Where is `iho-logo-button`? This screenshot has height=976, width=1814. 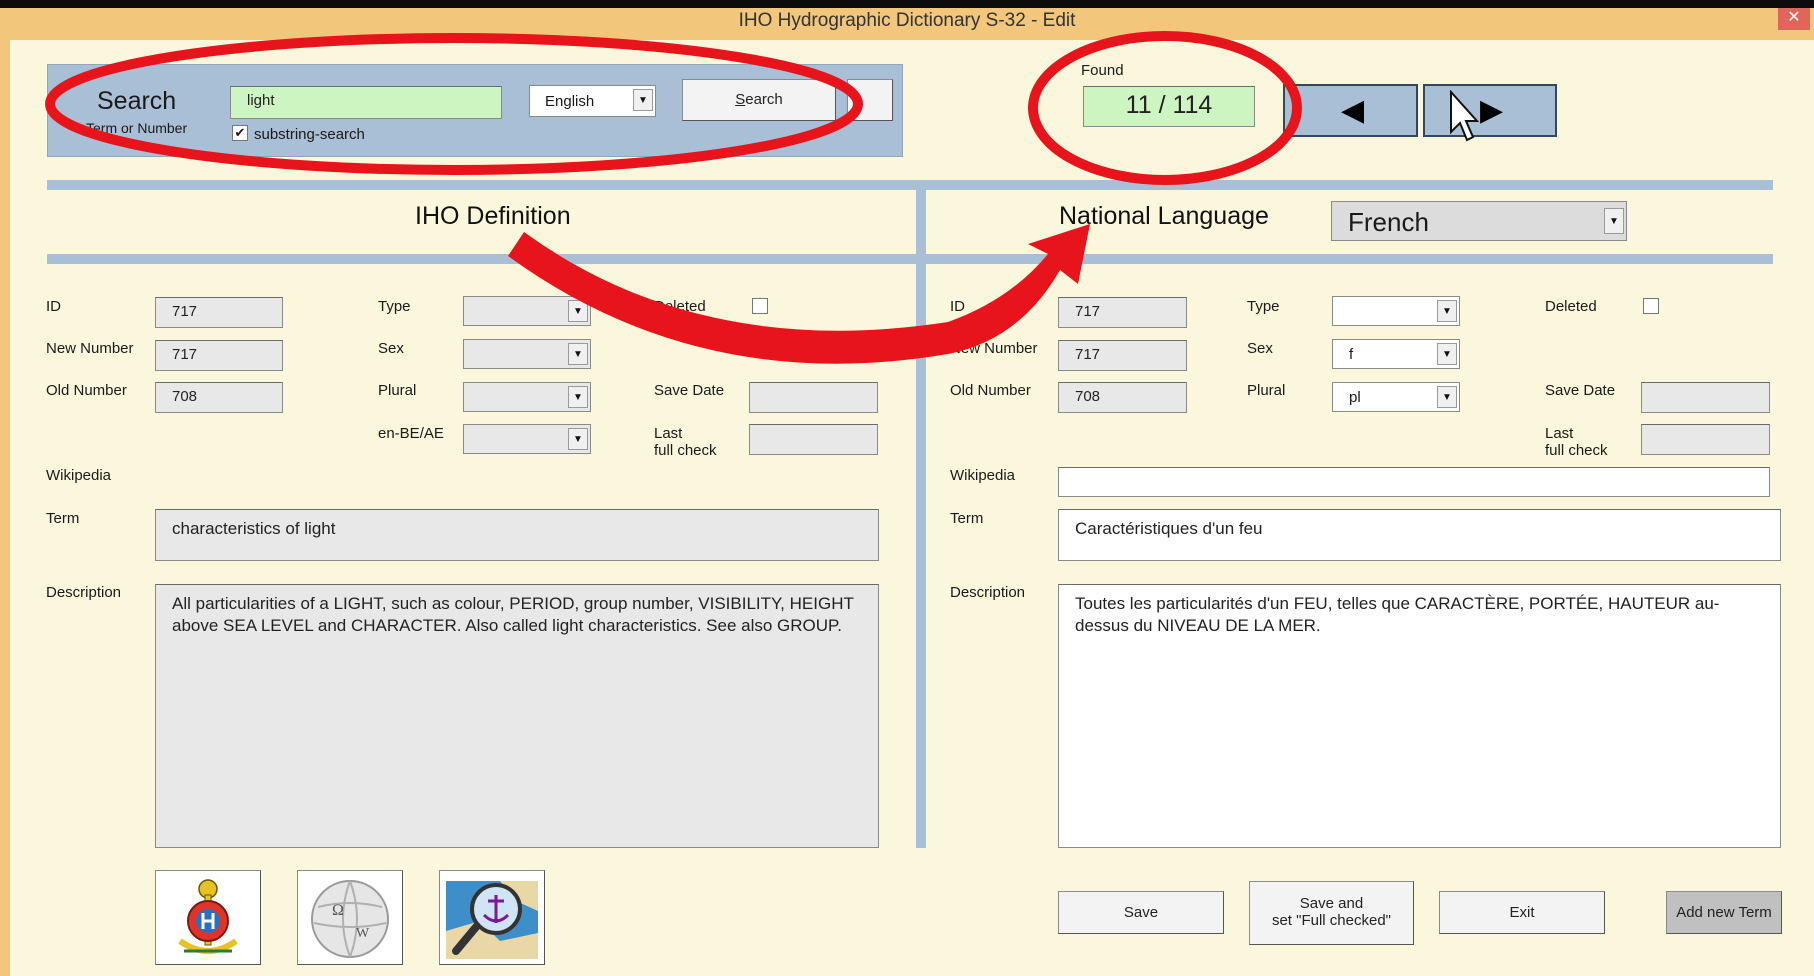 iho-logo-button is located at coordinates (208, 917).